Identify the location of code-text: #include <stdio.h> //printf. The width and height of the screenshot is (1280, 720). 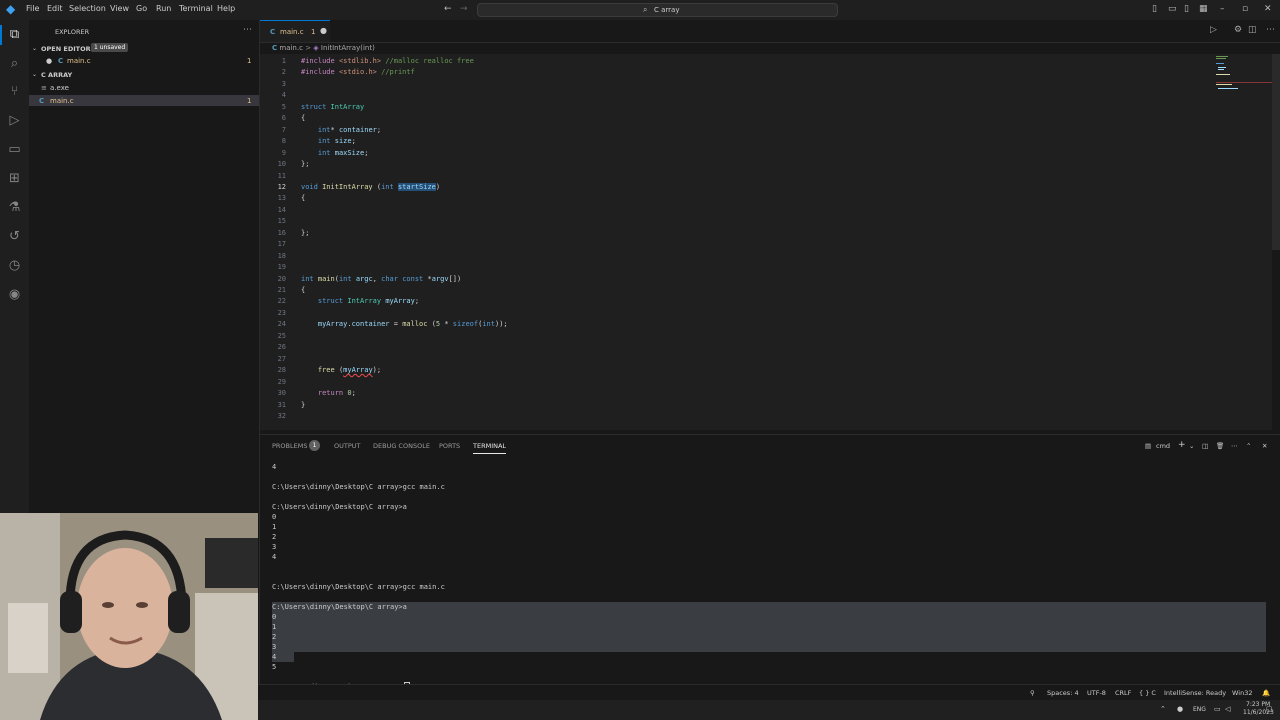
(358, 72).